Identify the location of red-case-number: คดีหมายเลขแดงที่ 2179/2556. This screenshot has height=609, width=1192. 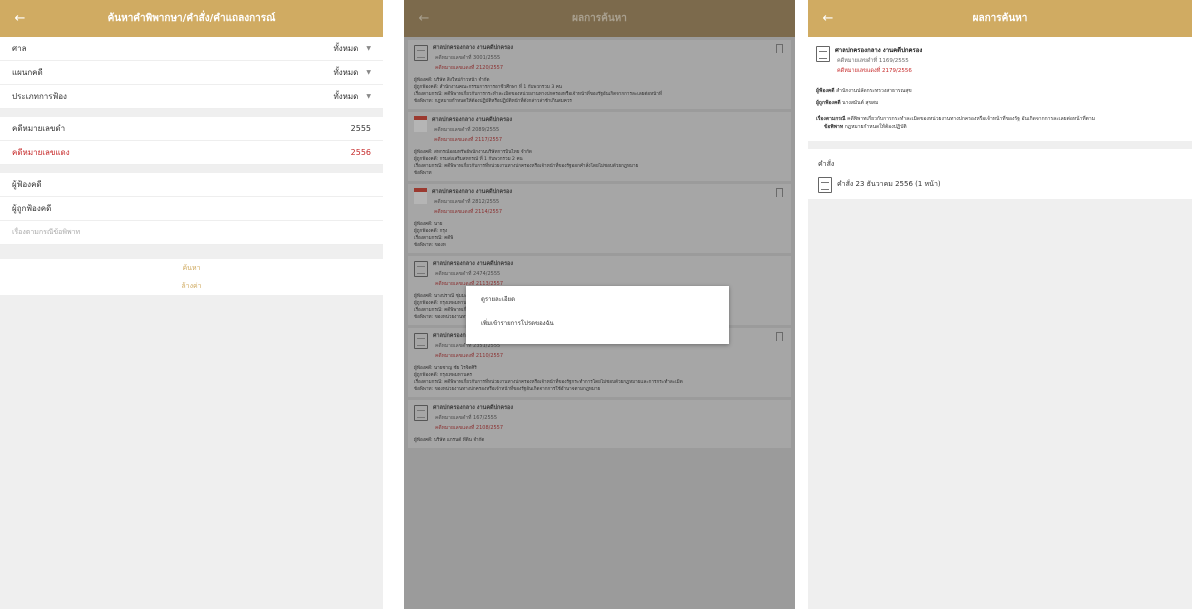
(874, 71).